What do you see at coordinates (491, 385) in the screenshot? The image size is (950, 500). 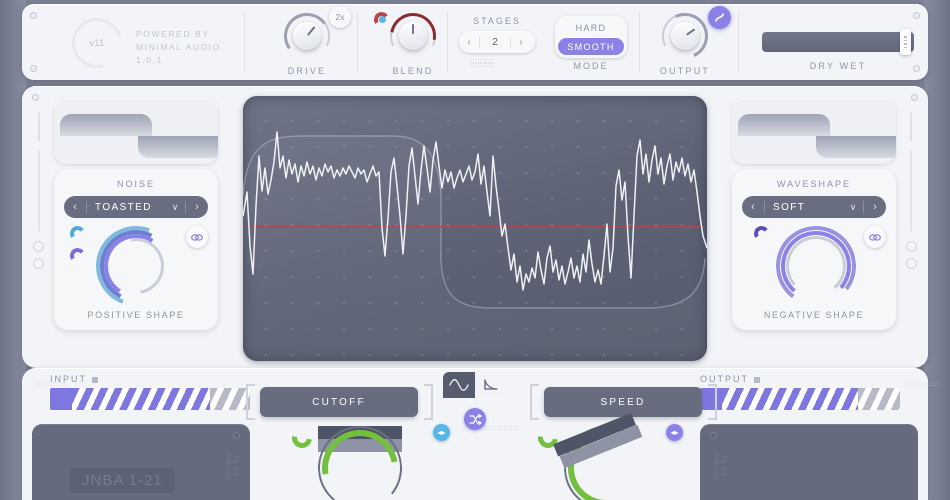 I see `tab-envelope` at bounding box center [491, 385].